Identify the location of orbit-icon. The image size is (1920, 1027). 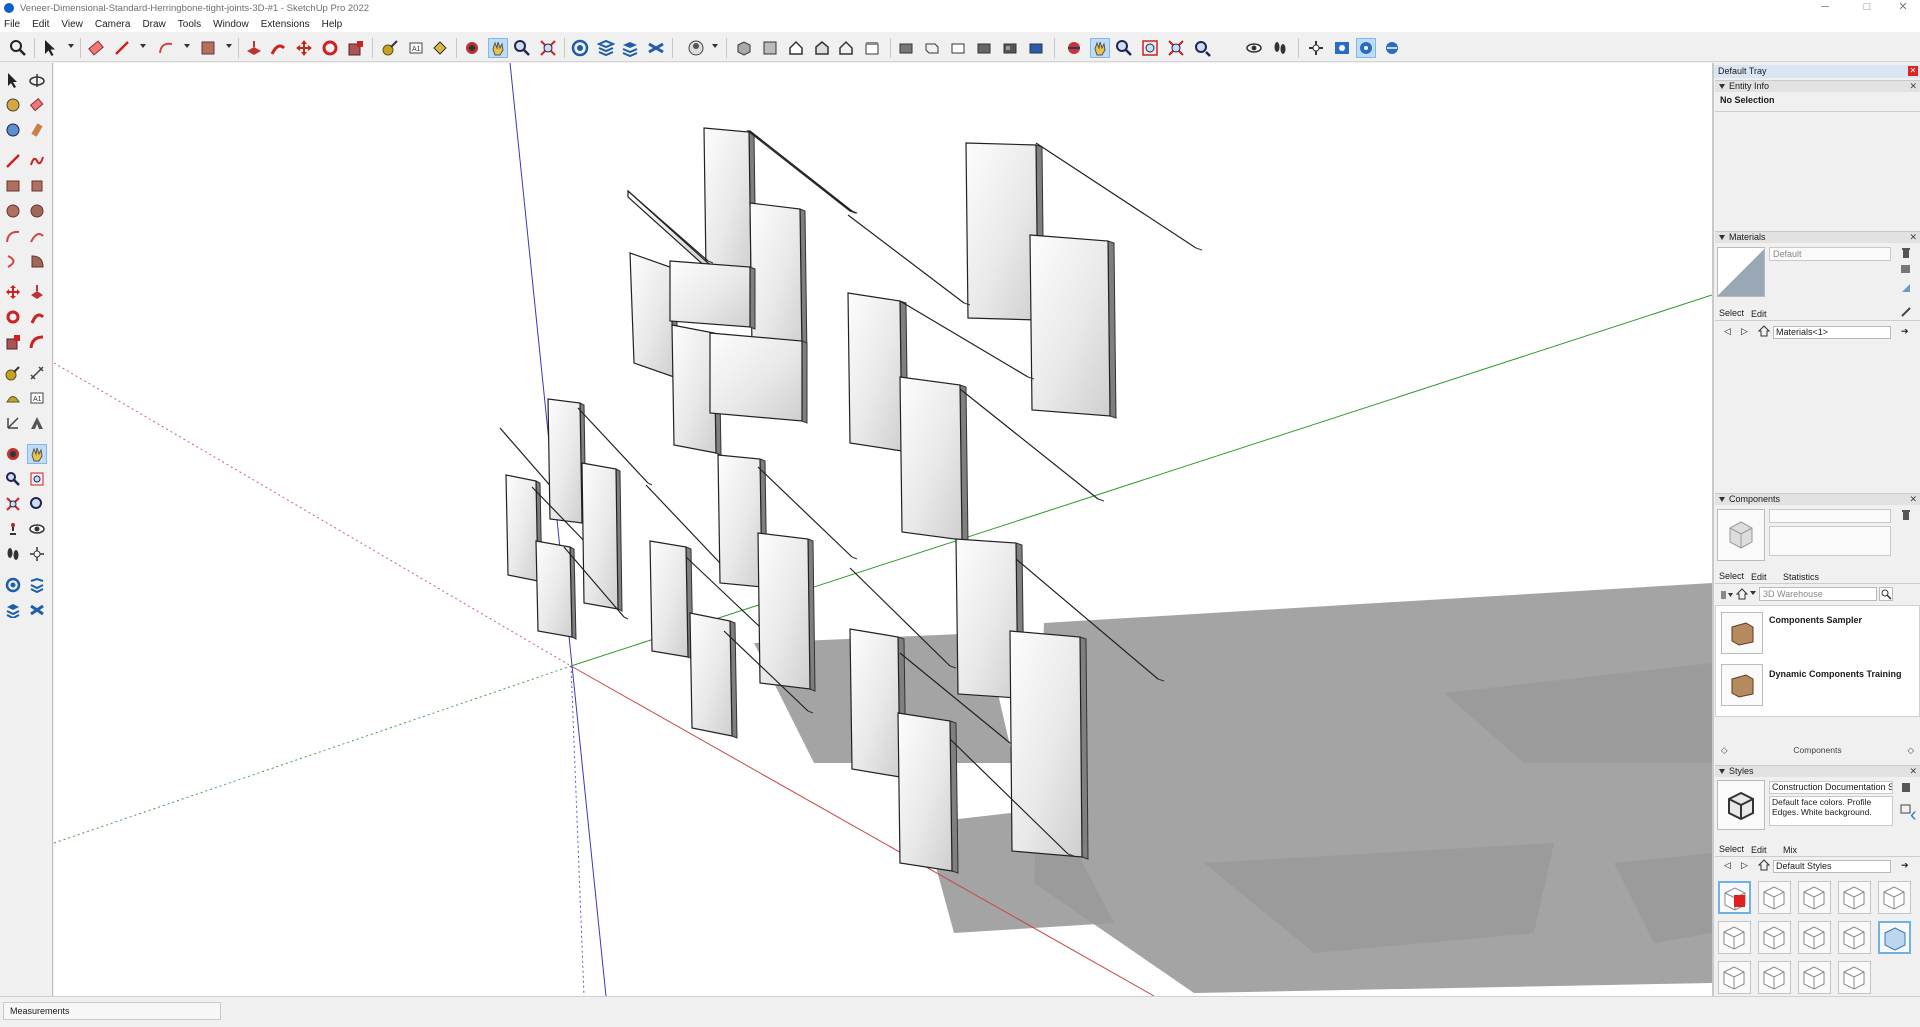
(472, 48).